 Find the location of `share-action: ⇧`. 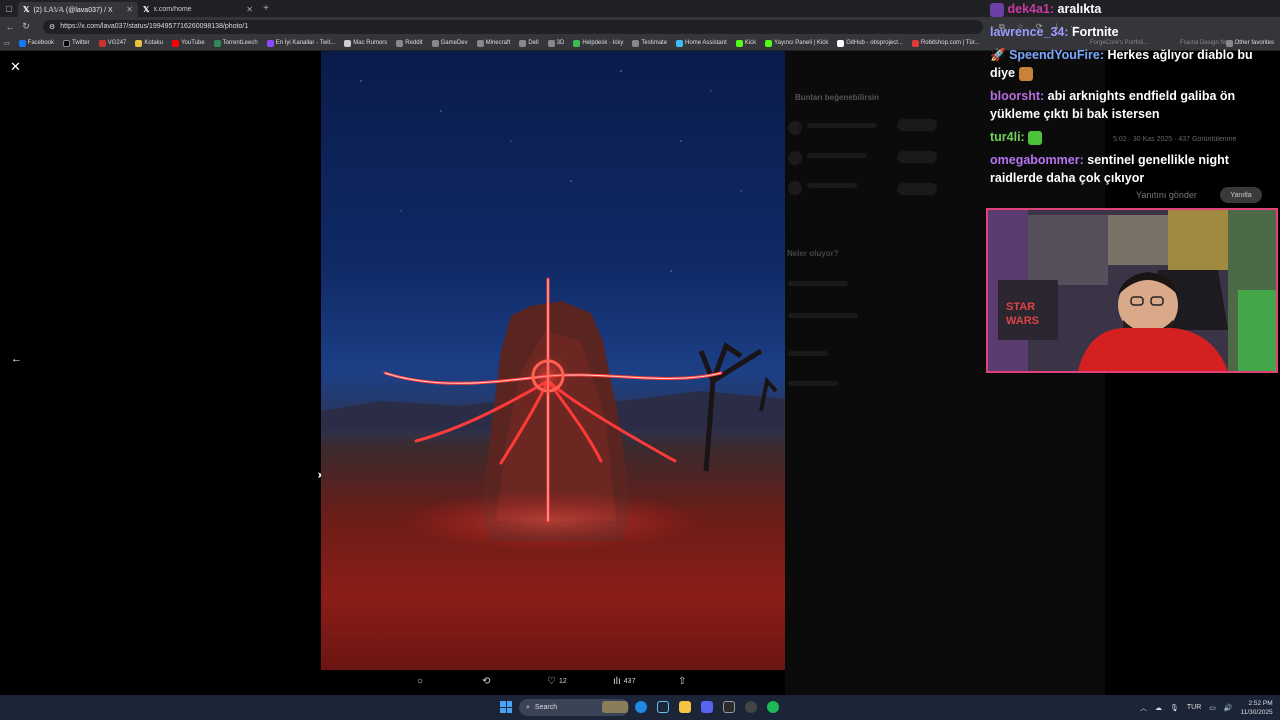

share-action: ⇧ is located at coordinates (682, 681).